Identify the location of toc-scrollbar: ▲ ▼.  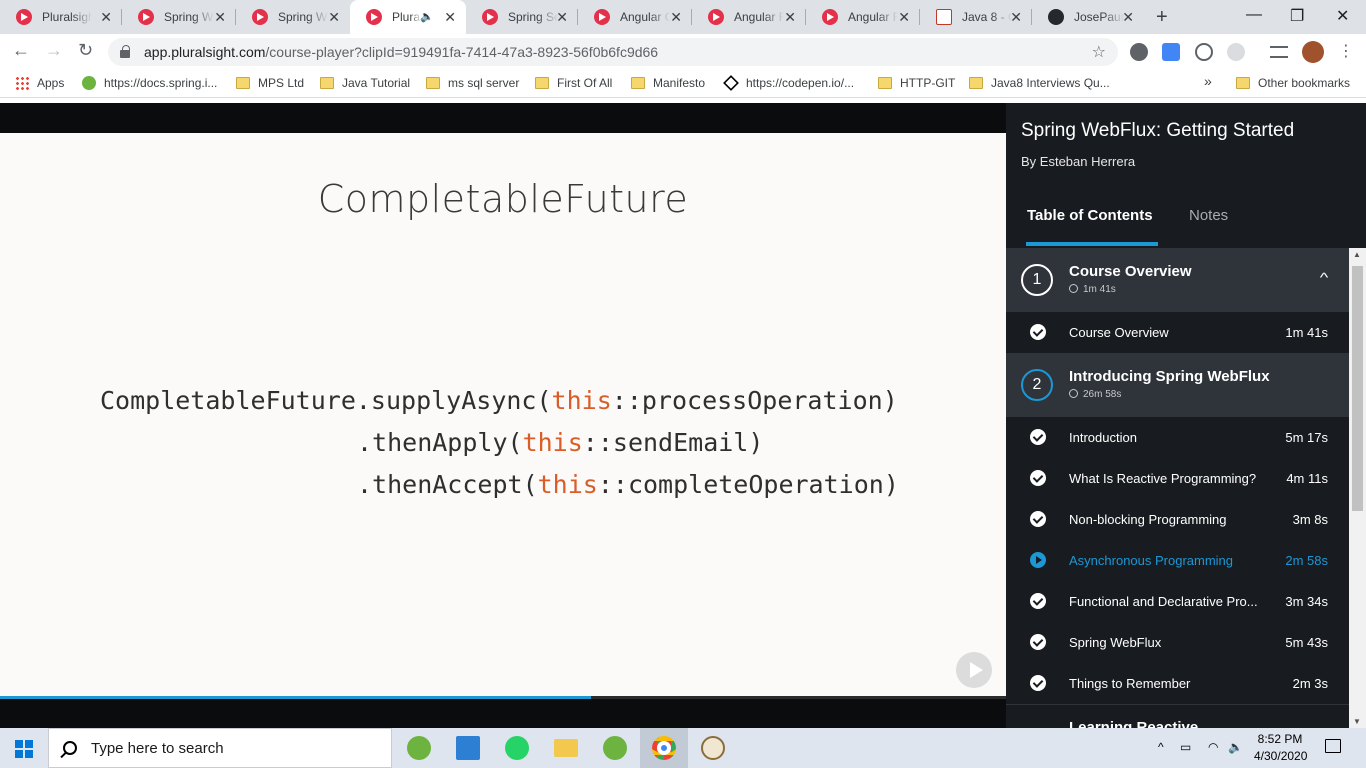
(1357, 488).